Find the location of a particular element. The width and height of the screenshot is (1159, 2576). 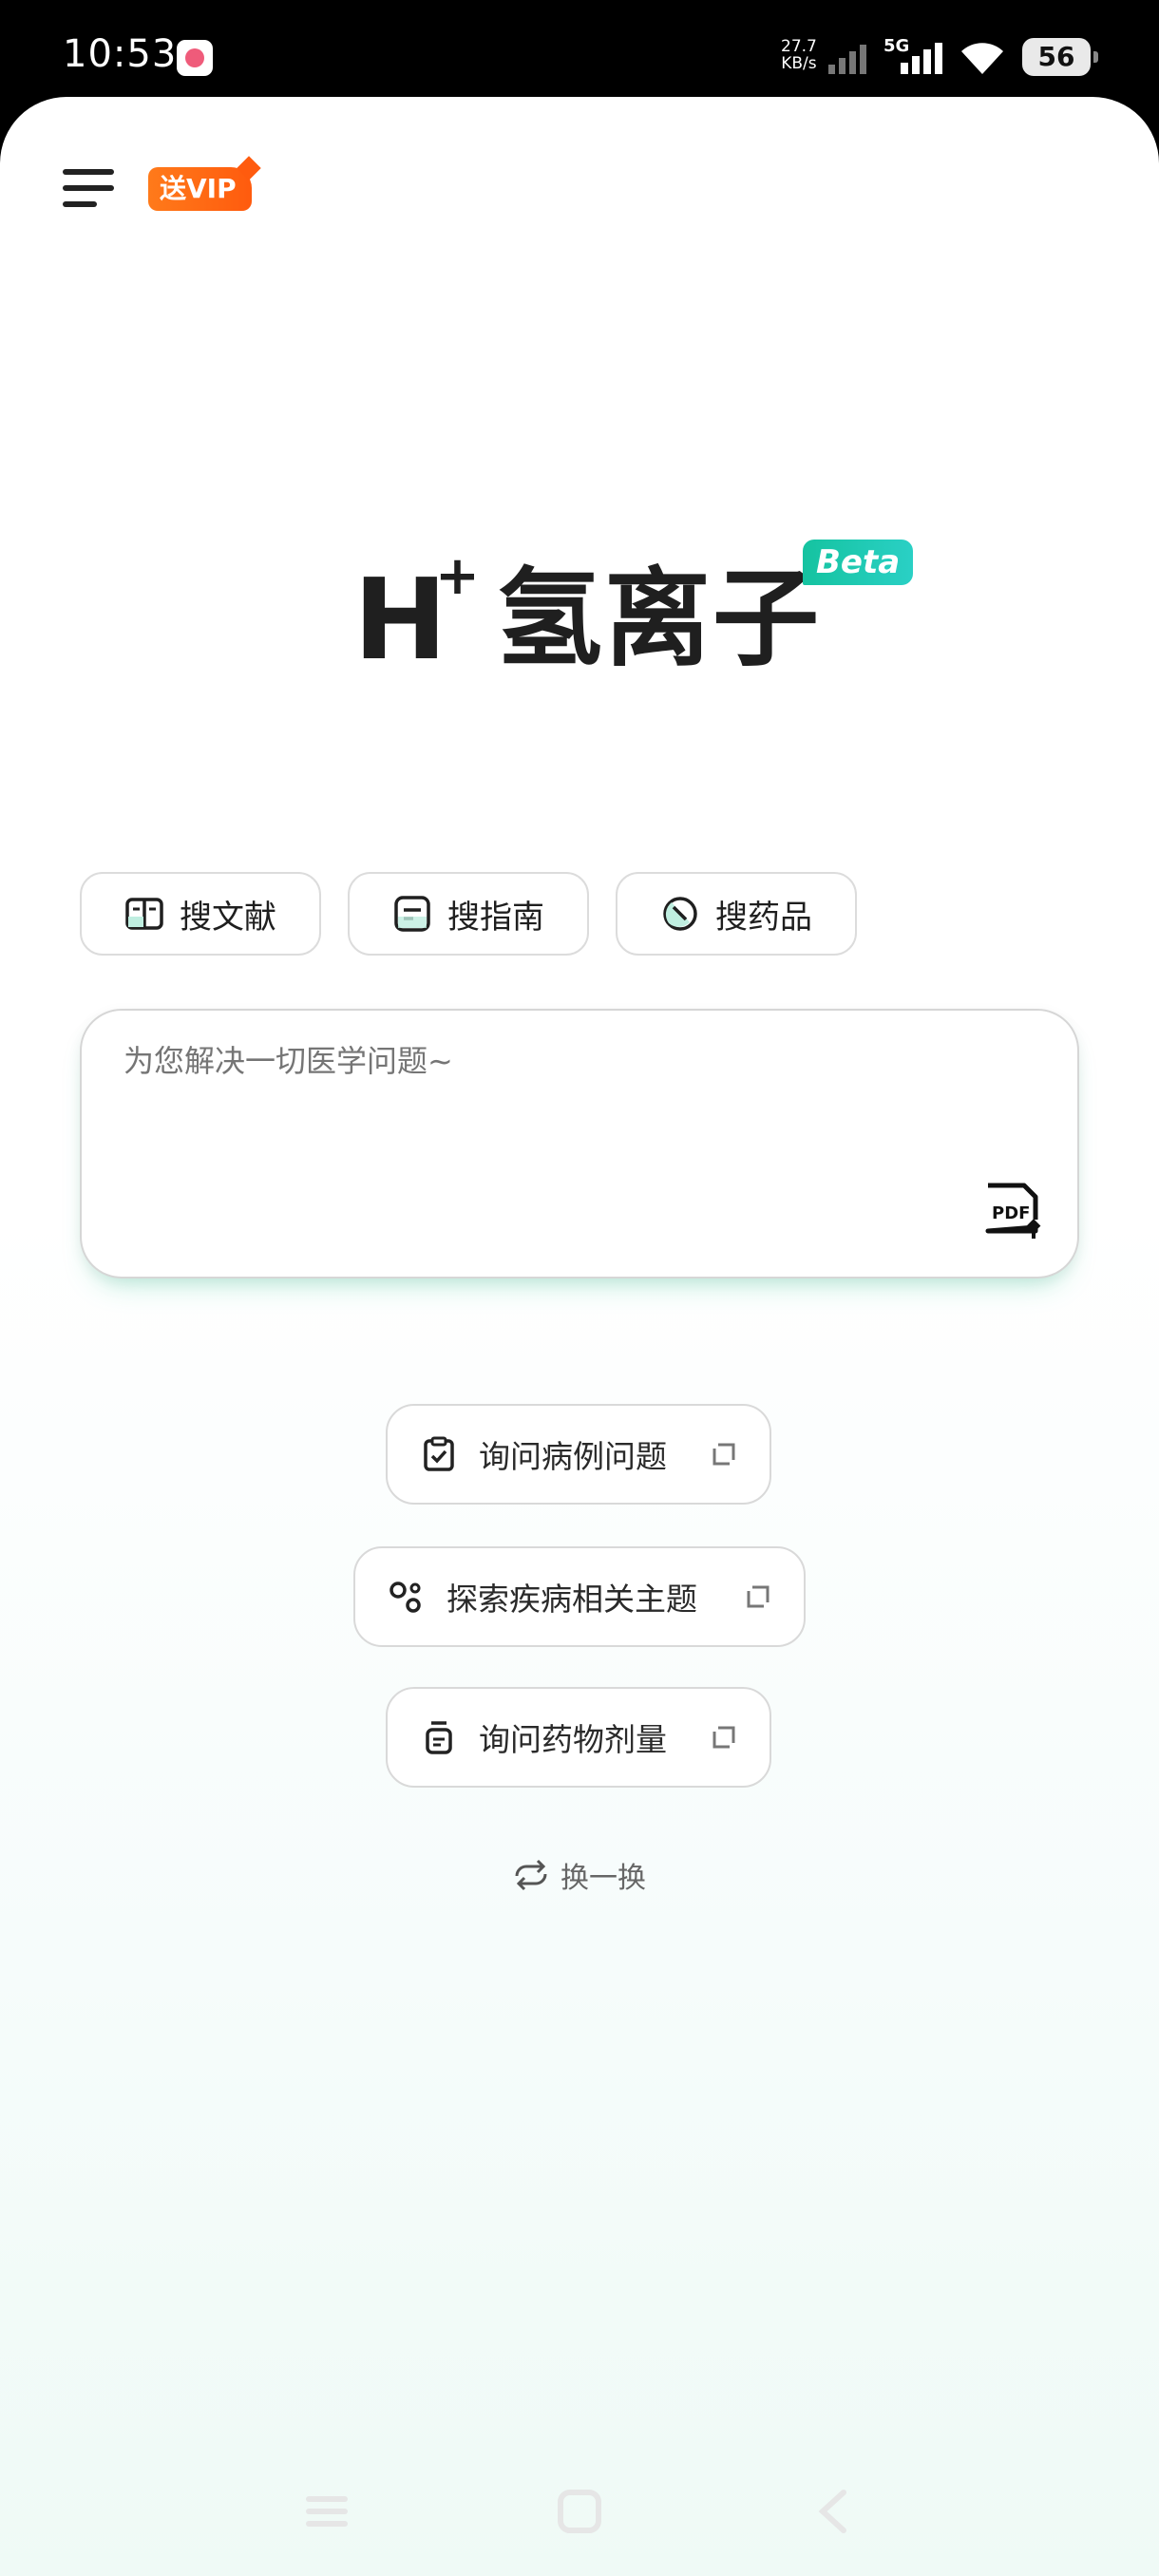

notification-app-icon is located at coordinates (195, 58).